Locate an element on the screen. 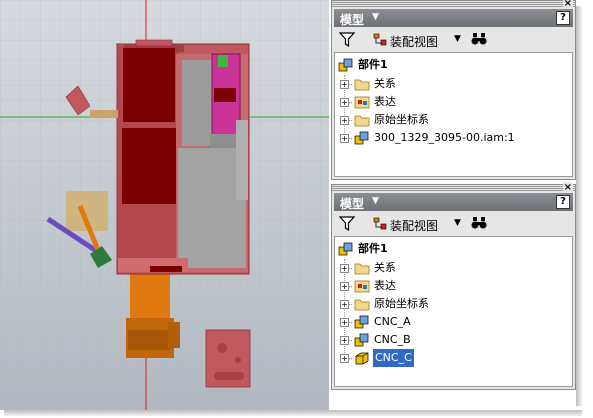 Image resolution: width=593 pixels, height=418 pixels. screenshot-shadow-bottom is located at coordinates (293, 413).